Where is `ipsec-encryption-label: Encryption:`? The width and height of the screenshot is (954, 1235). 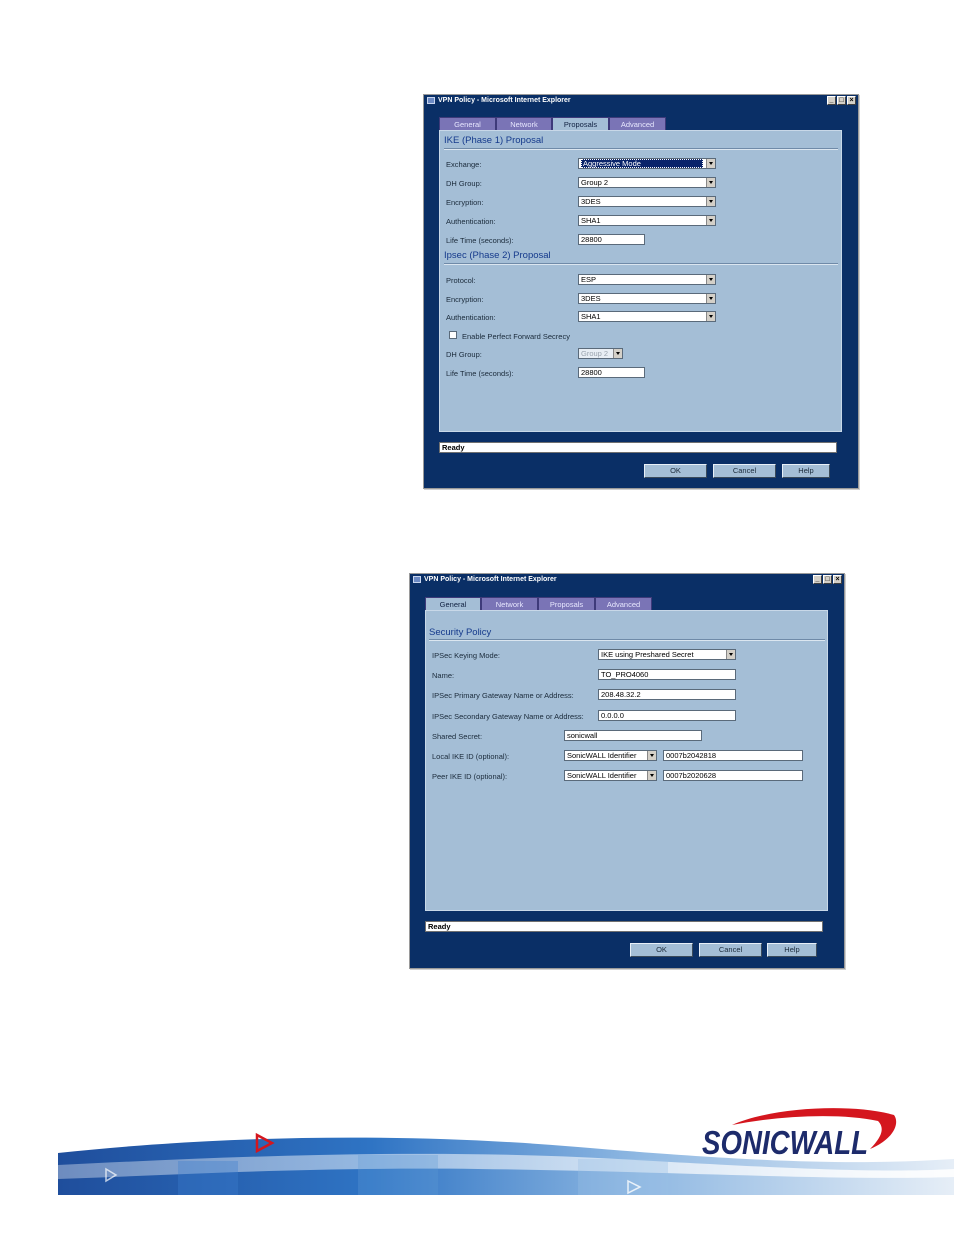 ipsec-encryption-label: Encryption: is located at coordinates (465, 299).